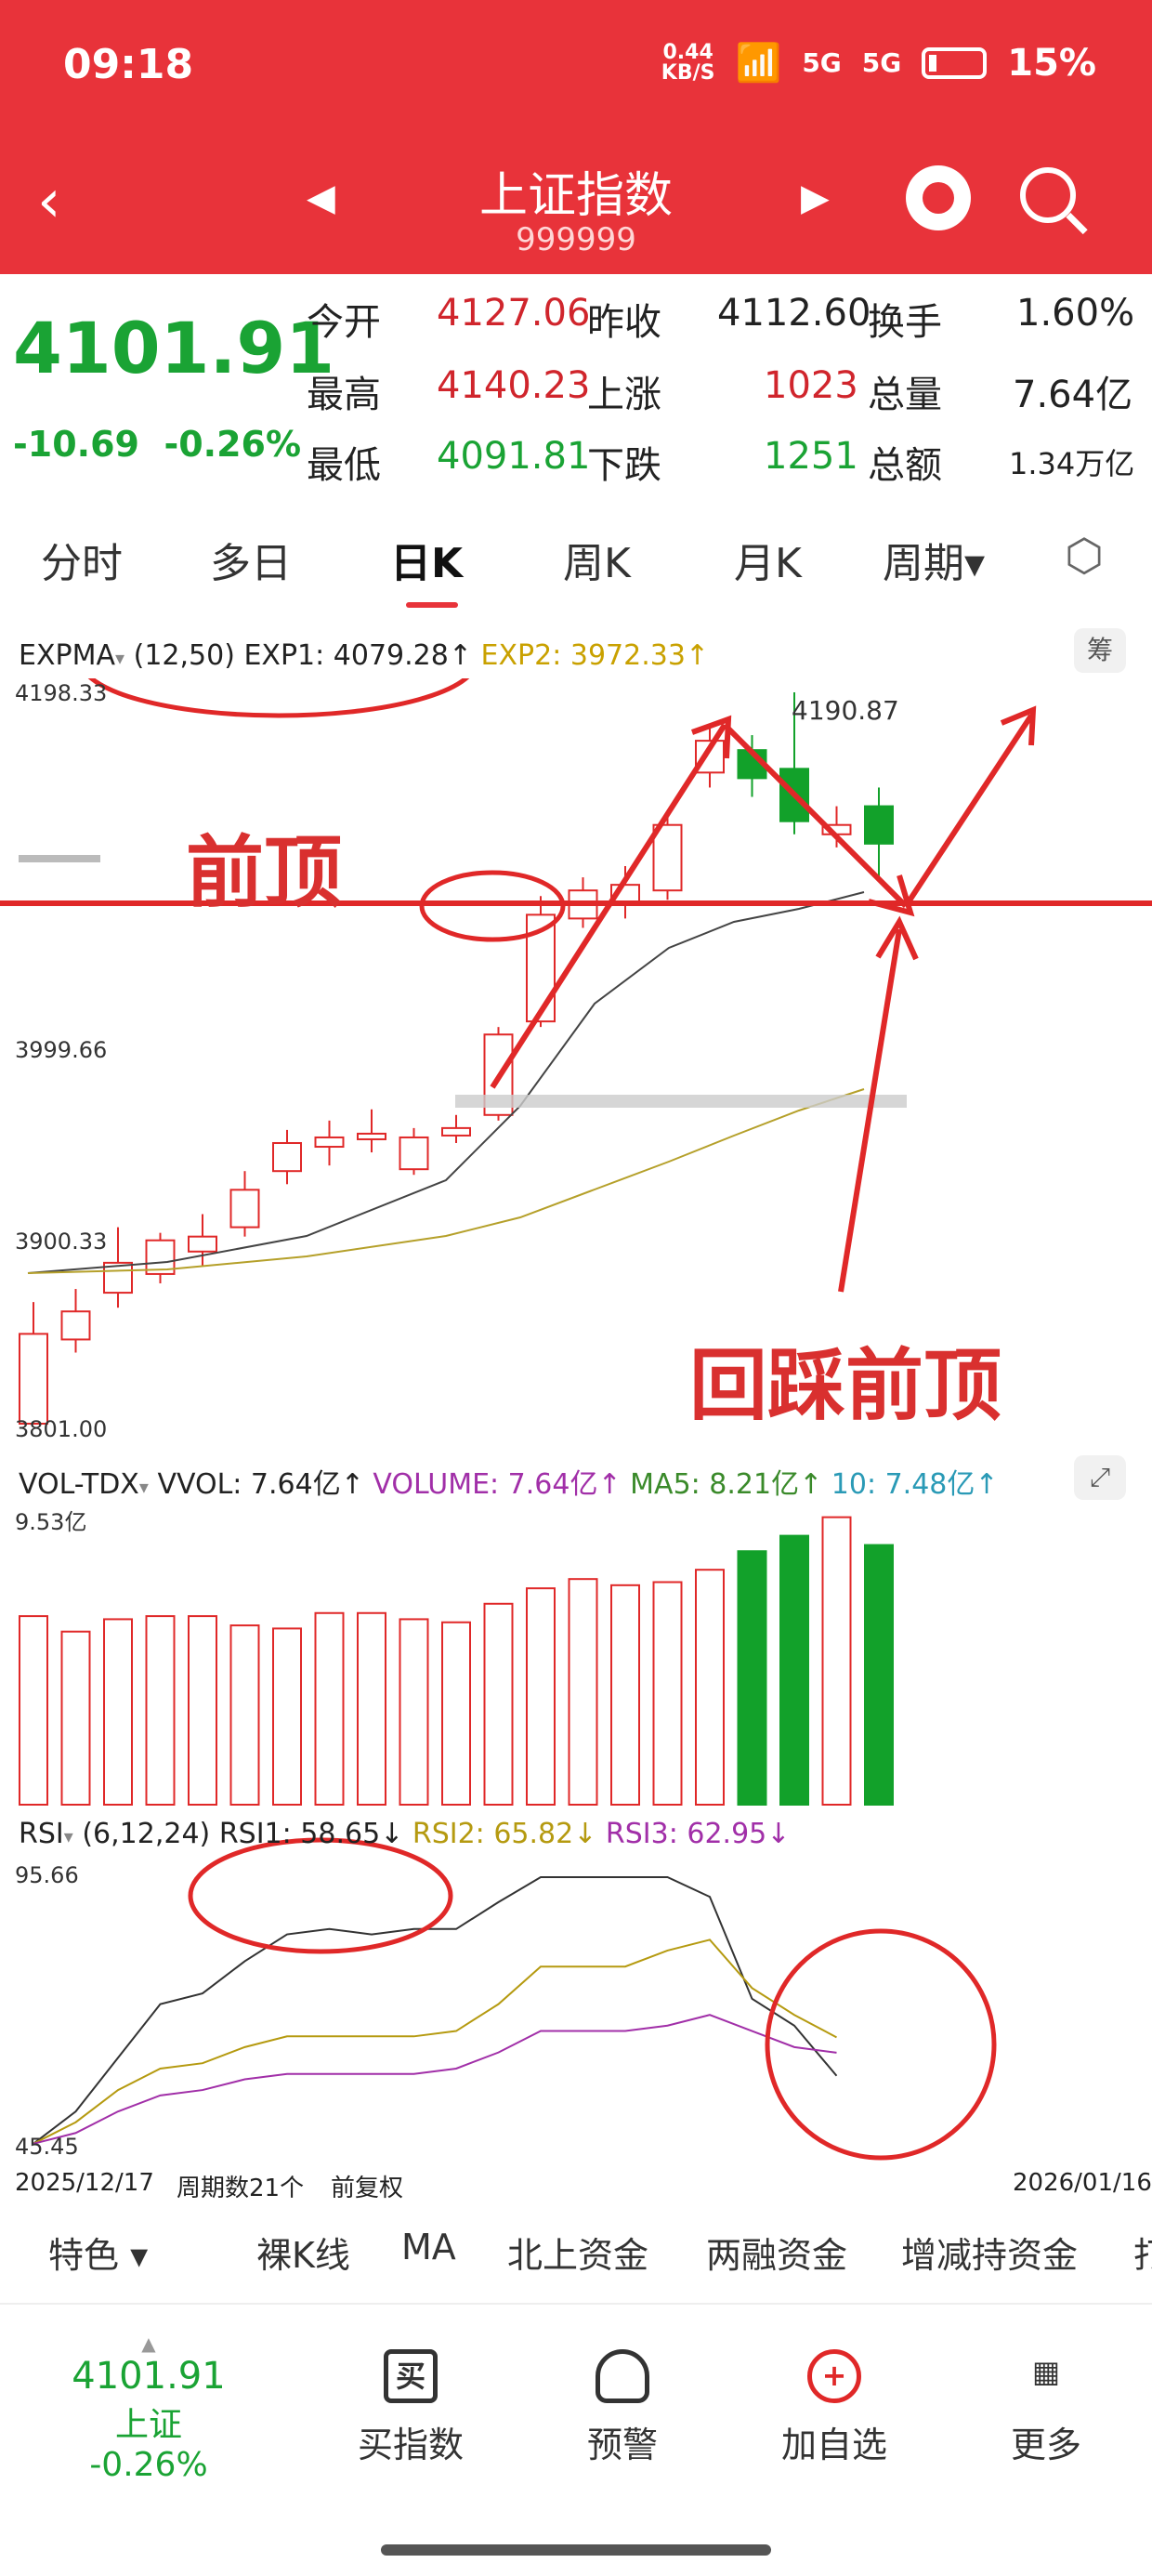 Image resolution: width=1152 pixels, height=2576 pixels. What do you see at coordinates (768, 559) in the screenshot?
I see `tab-monthly-k: 月K` at bounding box center [768, 559].